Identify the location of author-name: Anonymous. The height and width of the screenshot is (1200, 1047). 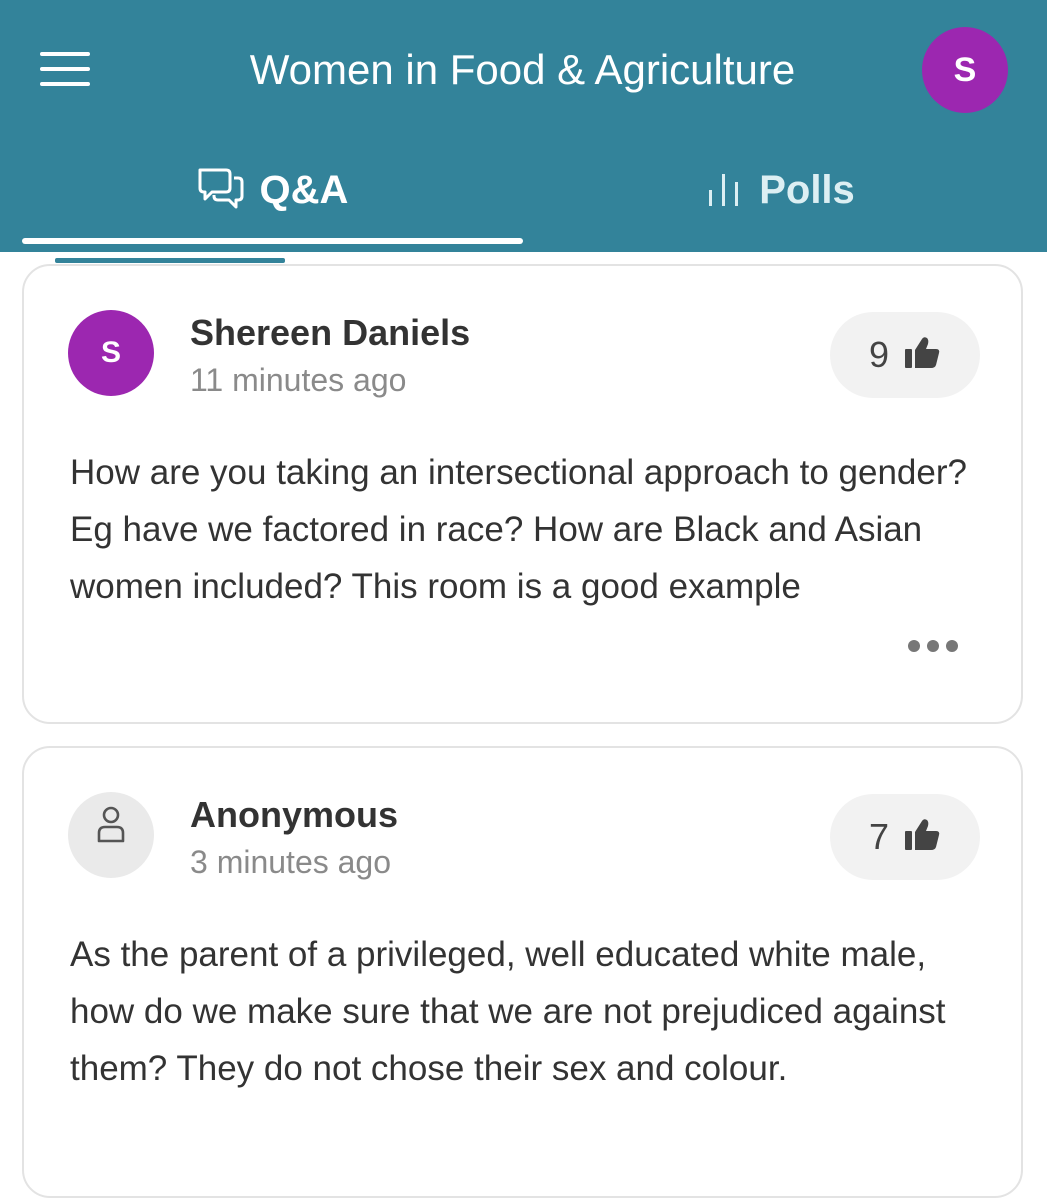
(294, 814).